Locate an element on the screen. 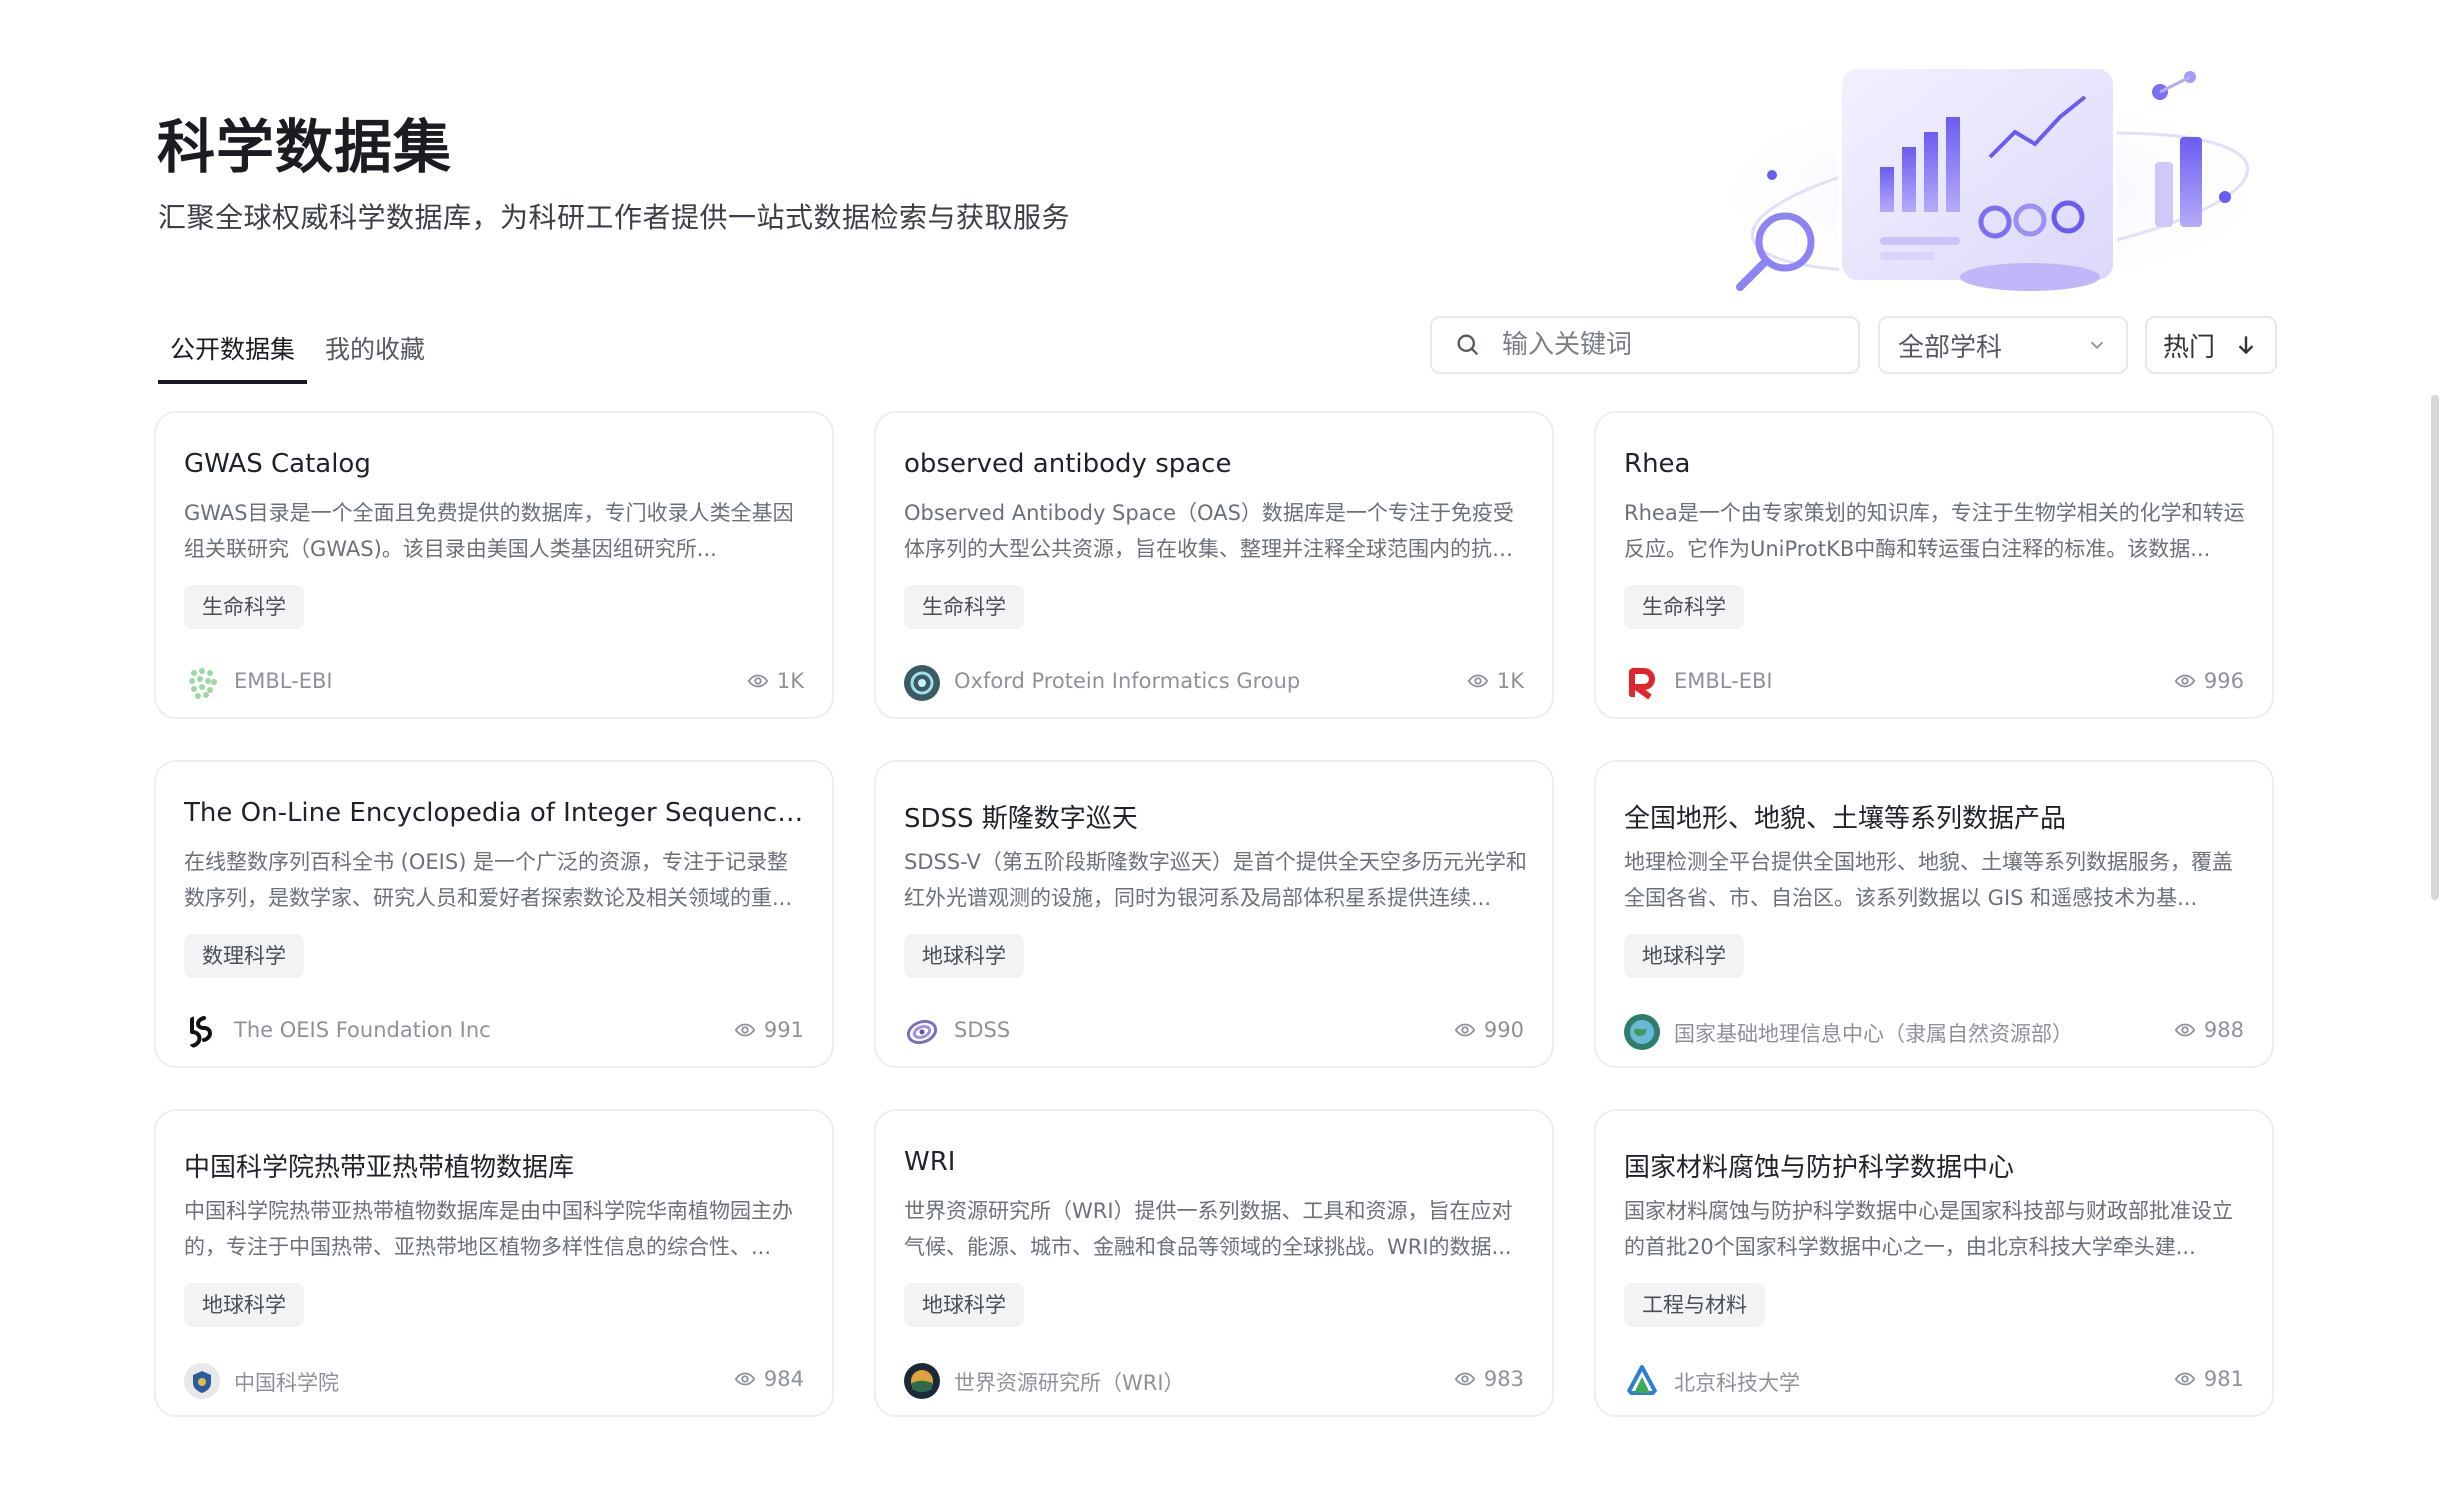  card-footer: Oxford Protein Informatics Group 1K is located at coordinates (1214, 683).